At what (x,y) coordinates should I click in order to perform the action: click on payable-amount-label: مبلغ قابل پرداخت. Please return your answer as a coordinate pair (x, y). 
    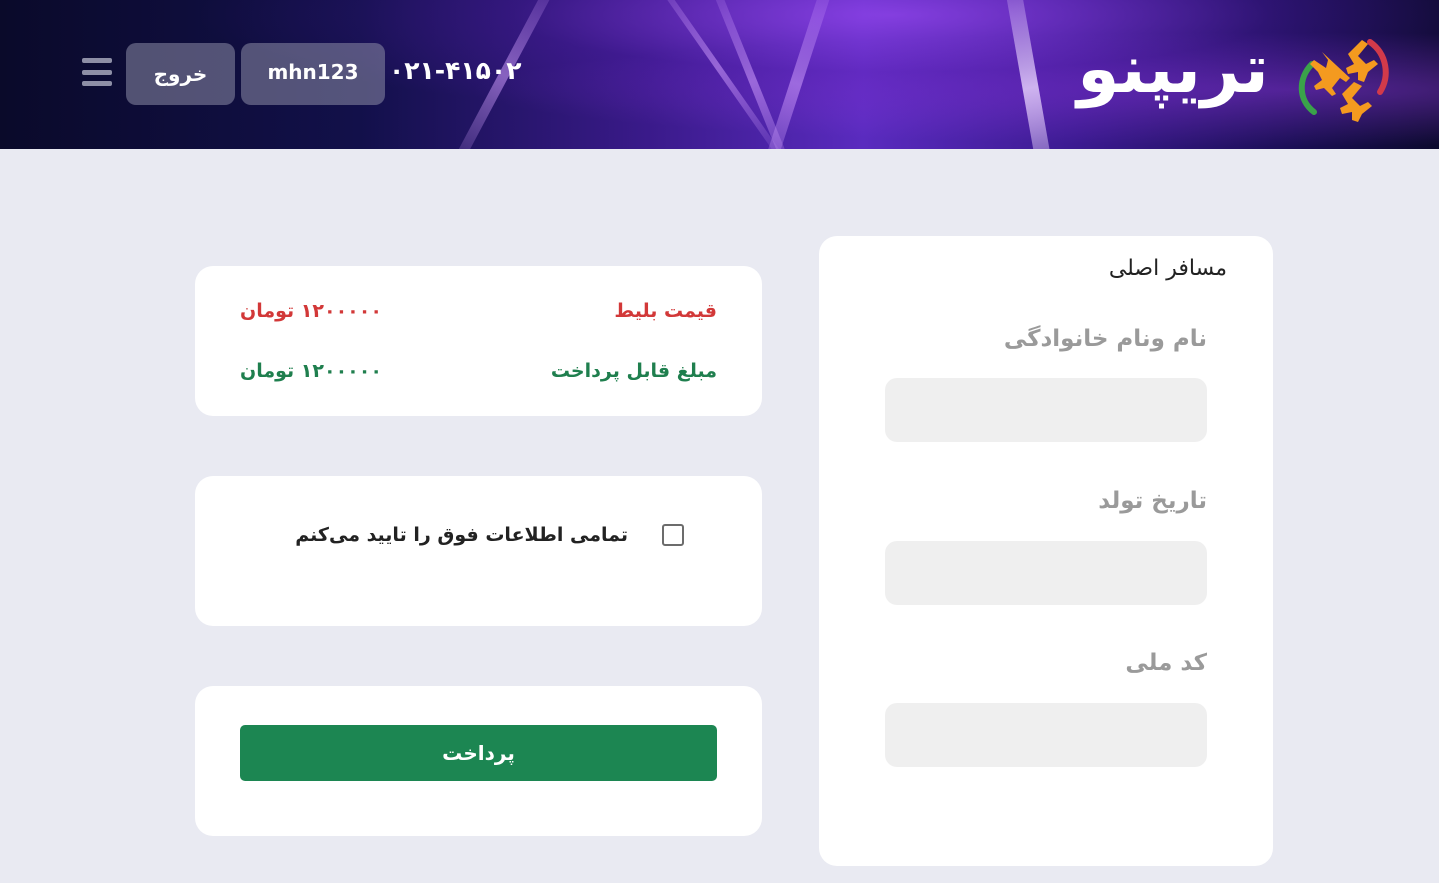
    Looking at the image, I should click on (633, 371).